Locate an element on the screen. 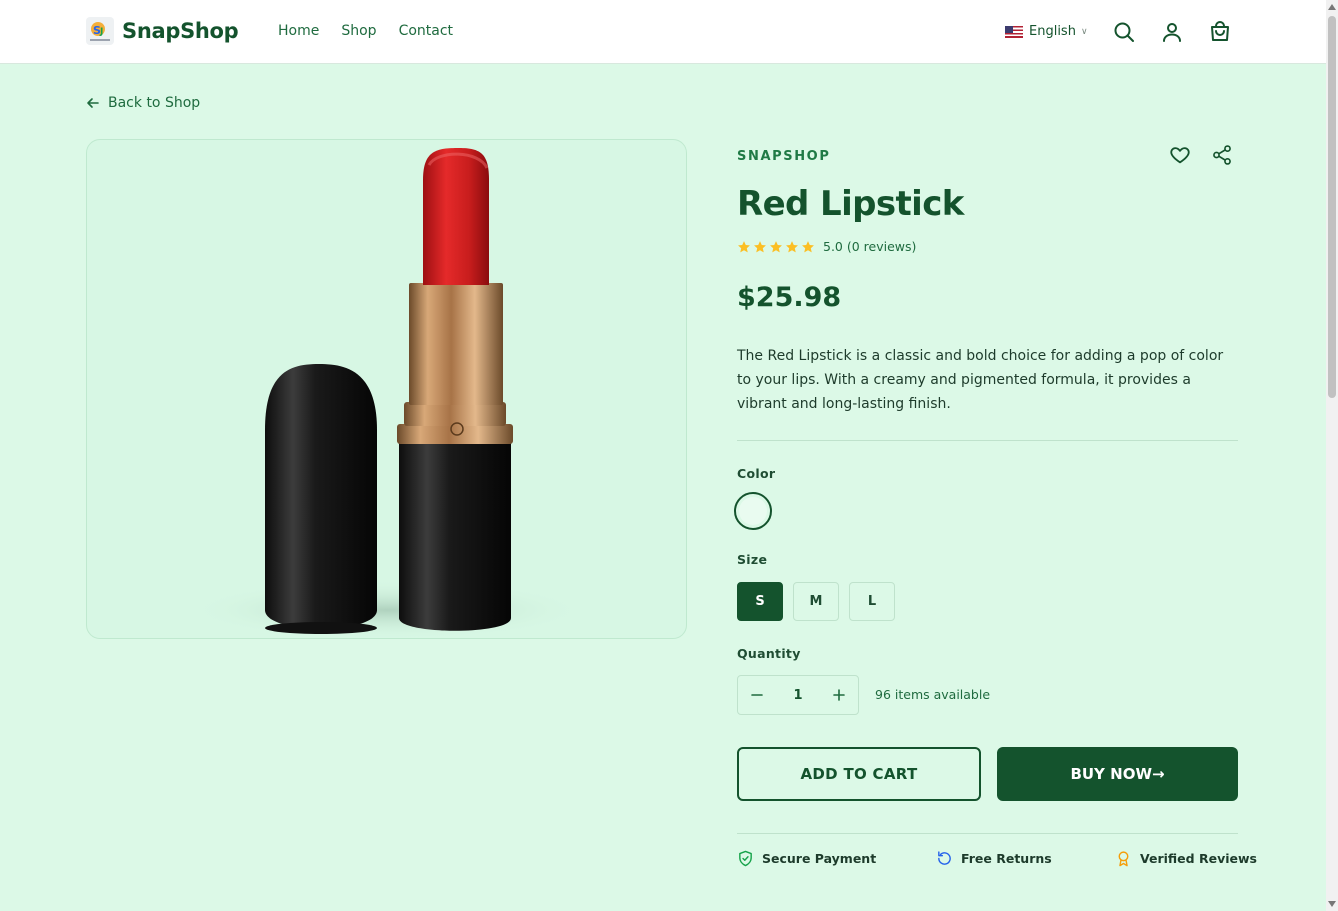  chevron-down-icon: ∨ is located at coordinates (1084, 31).